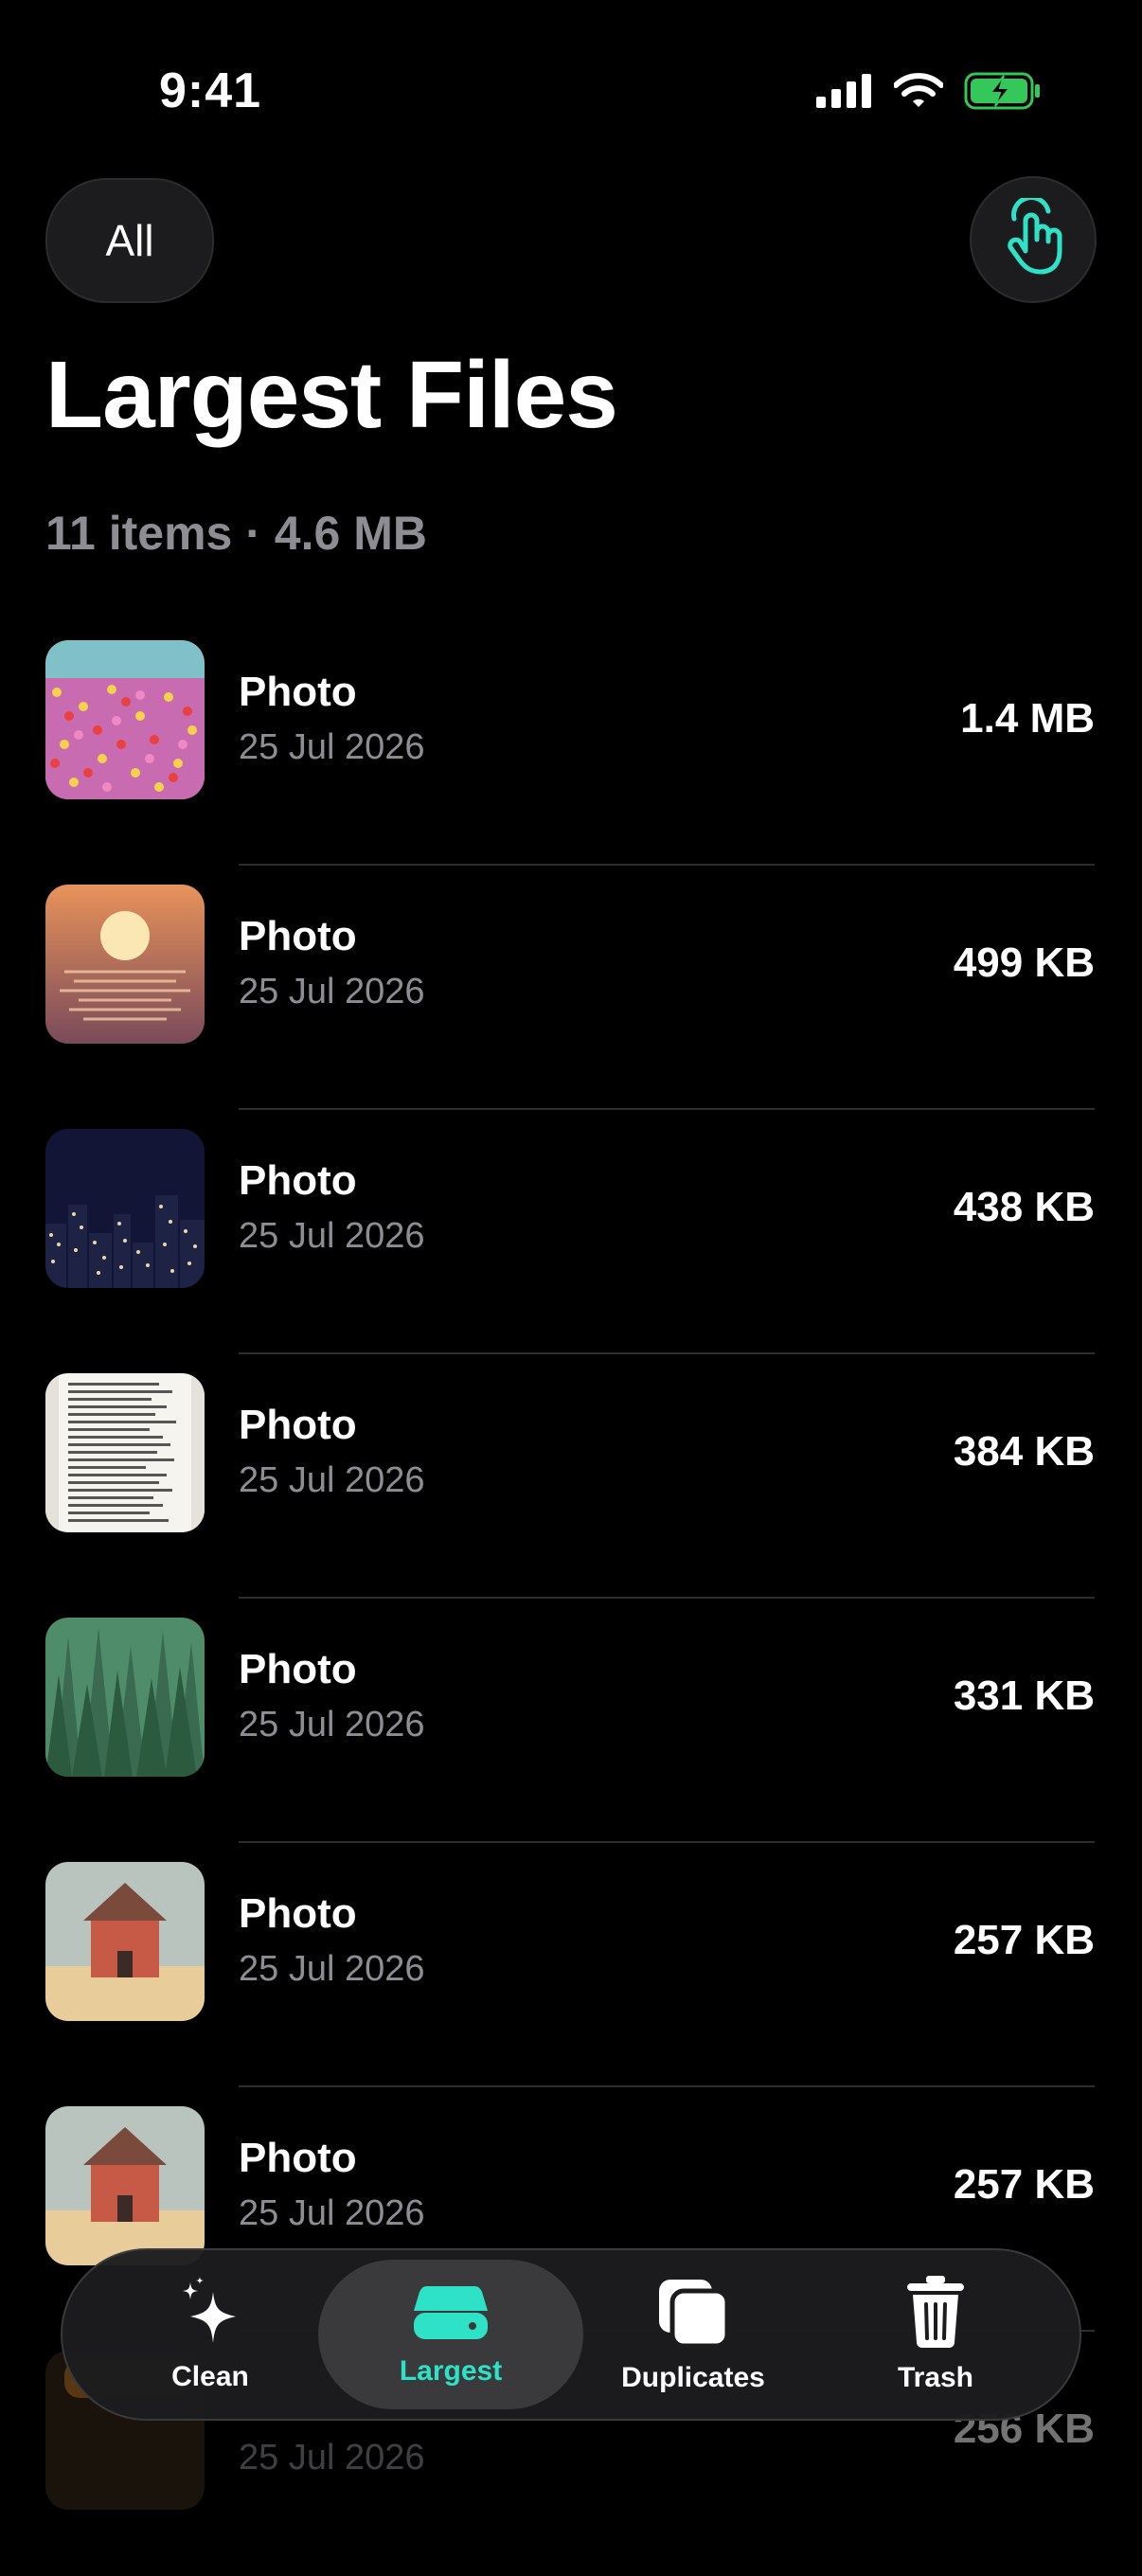 Image resolution: width=1142 pixels, height=2576 pixels. Describe the element at coordinates (571, 1232) in the screenshot. I see `file-row: Photo 25 Jul 2026 438 KB` at that location.